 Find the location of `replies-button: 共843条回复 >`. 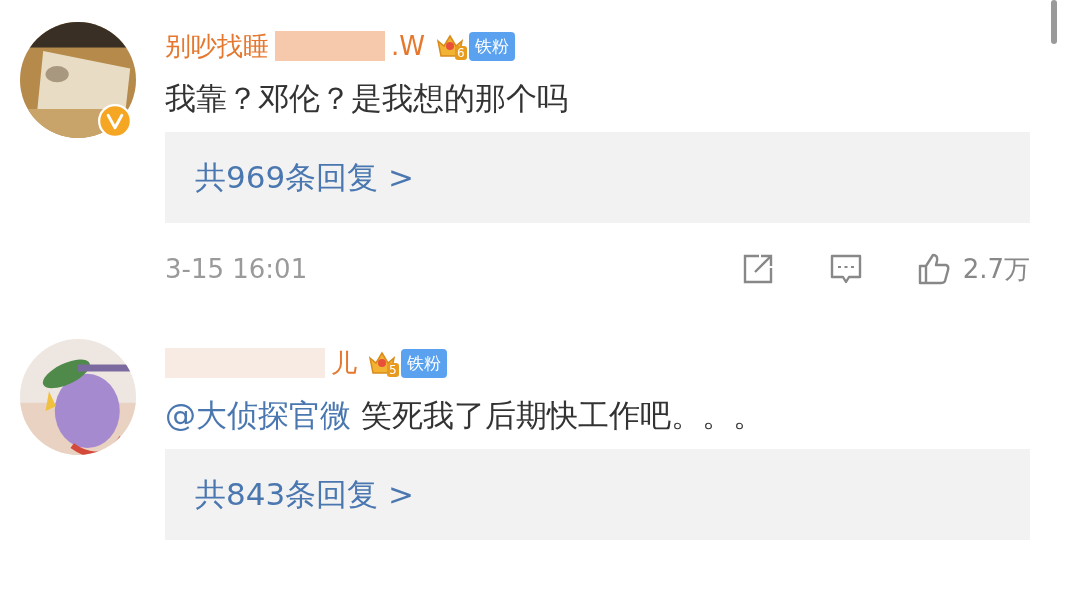

replies-button: 共843条回复 > is located at coordinates (597, 494).